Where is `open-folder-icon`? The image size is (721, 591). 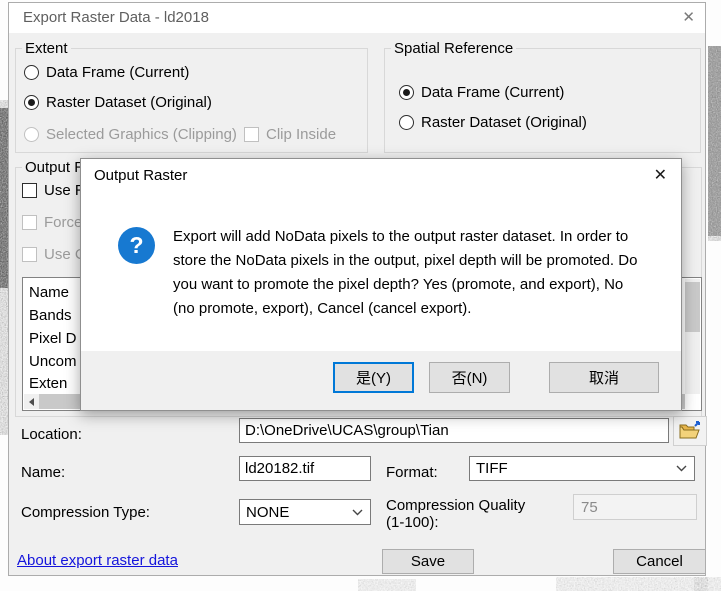
open-folder-icon is located at coordinates (689, 430).